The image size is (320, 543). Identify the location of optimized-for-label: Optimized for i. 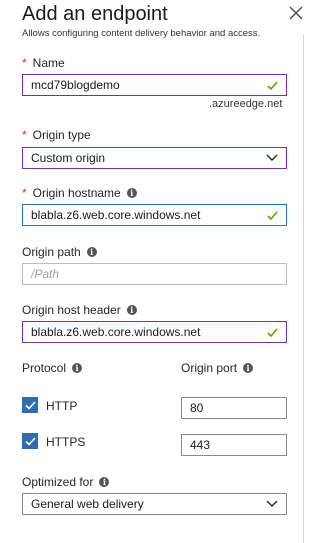
(66, 482).